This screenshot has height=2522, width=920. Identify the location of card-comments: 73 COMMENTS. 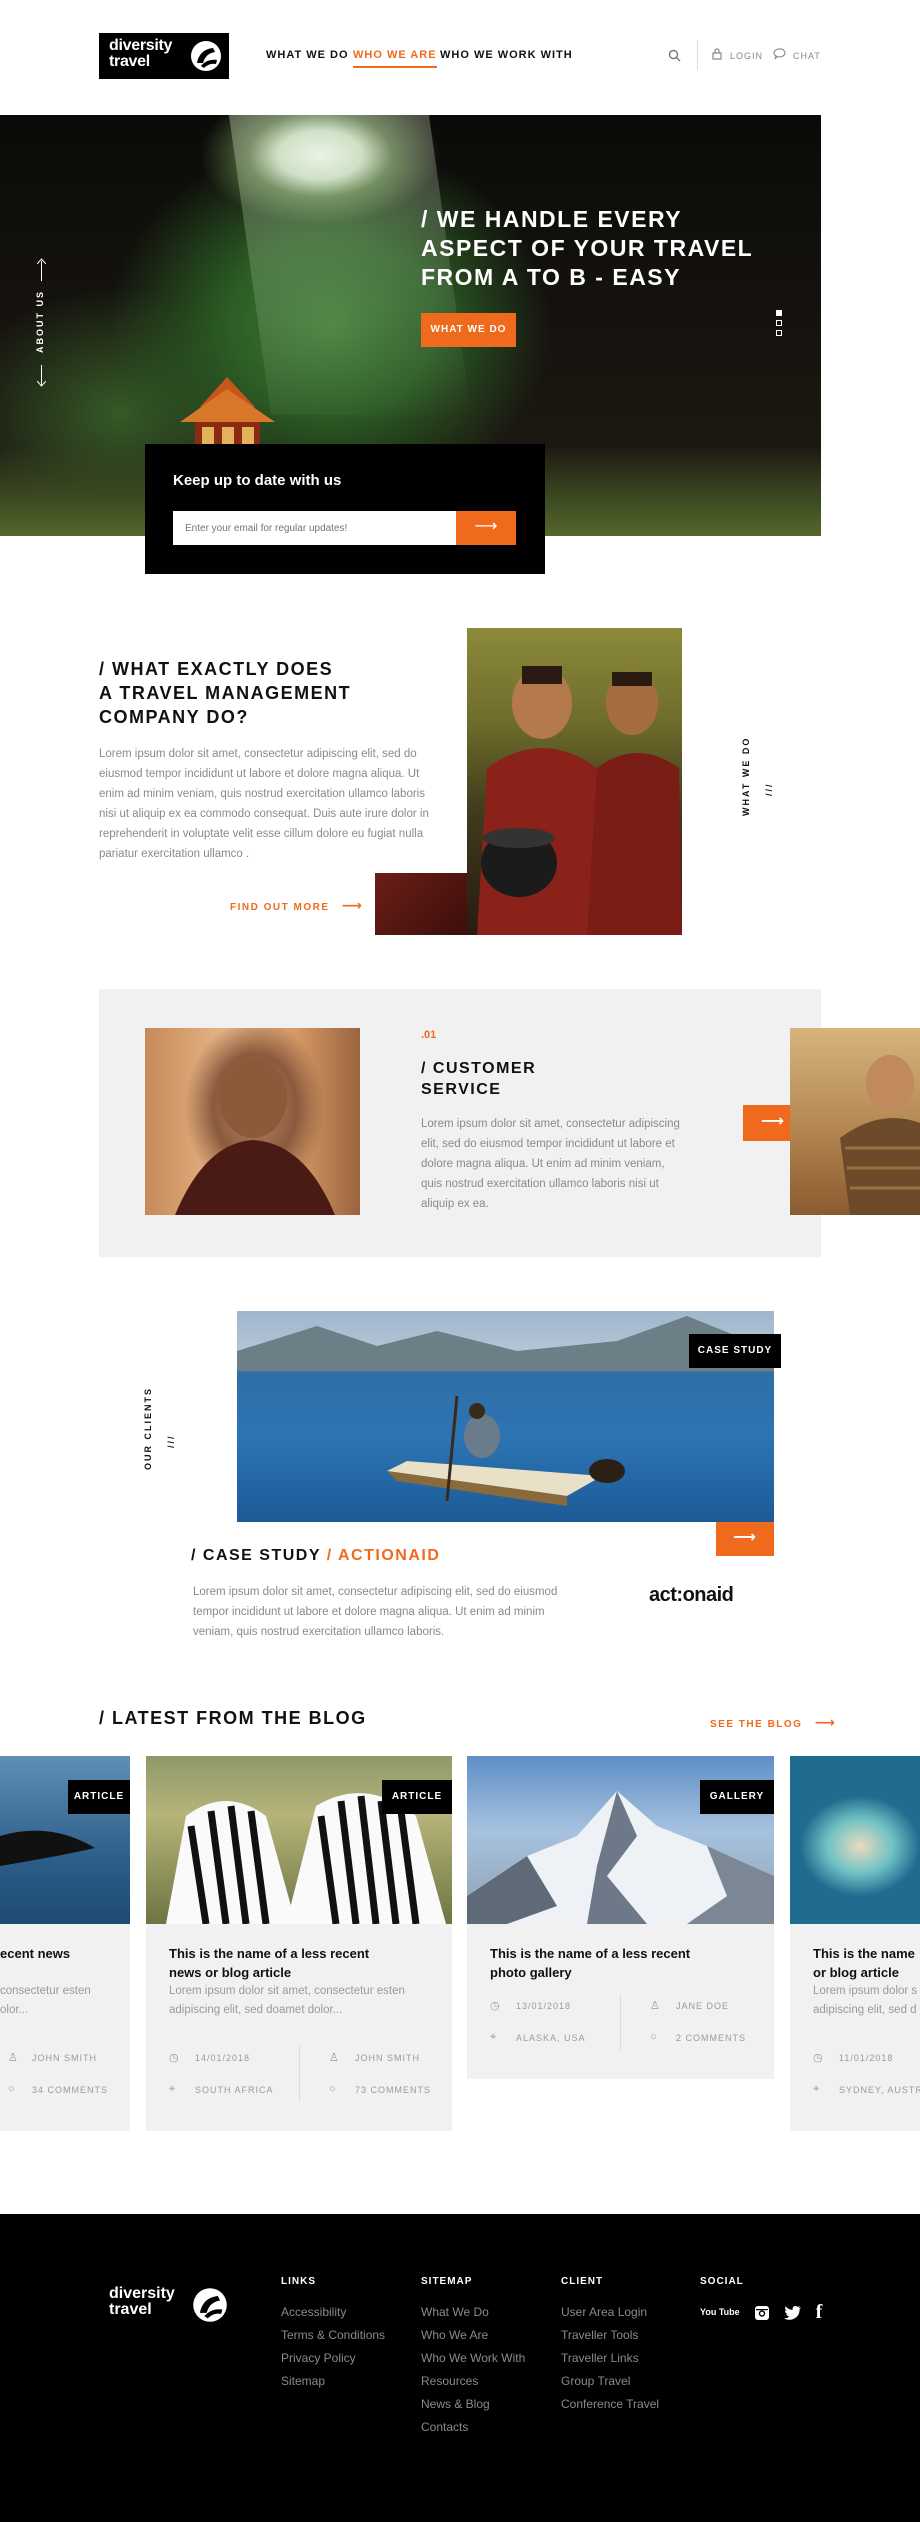
(393, 2090).